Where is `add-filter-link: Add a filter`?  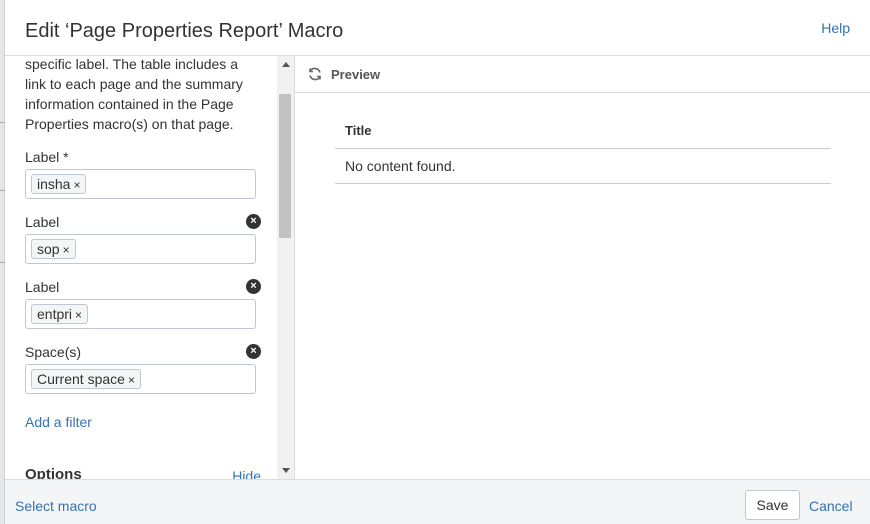 add-filter-link: Add a filter is located at coordinates (58, 422).